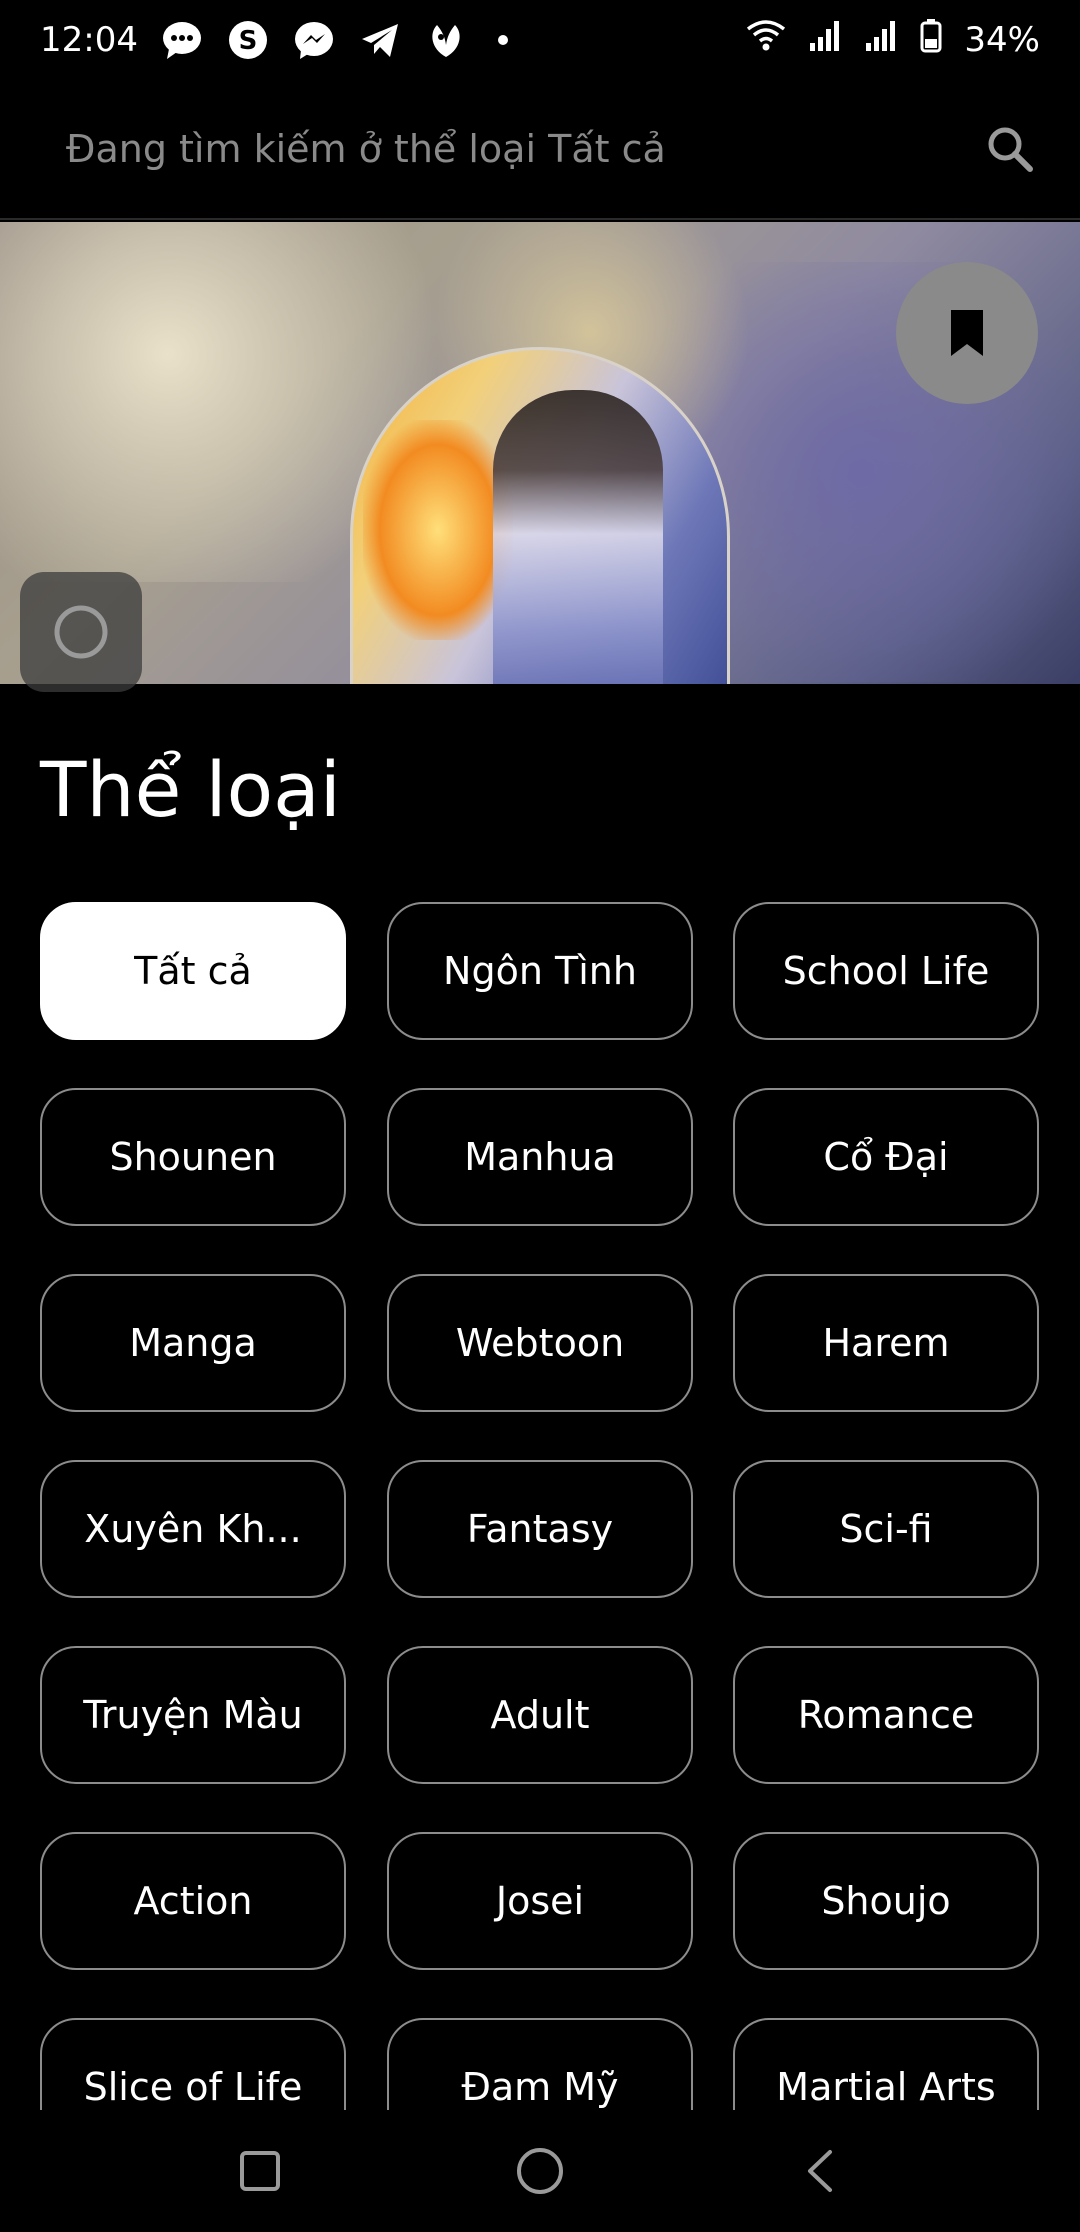 The height and width of the screenshot is (2232, 1080). I want to click on navigation-bar, so click(540, 2171).